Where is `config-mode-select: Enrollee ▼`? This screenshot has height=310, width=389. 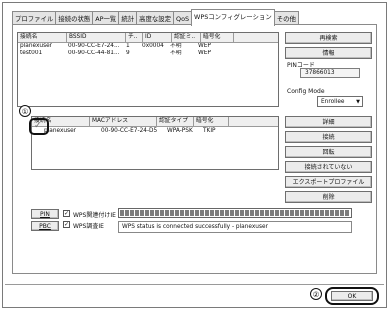 config-mode-select: Enrollee ▼ is located at coordinates (340, 101).